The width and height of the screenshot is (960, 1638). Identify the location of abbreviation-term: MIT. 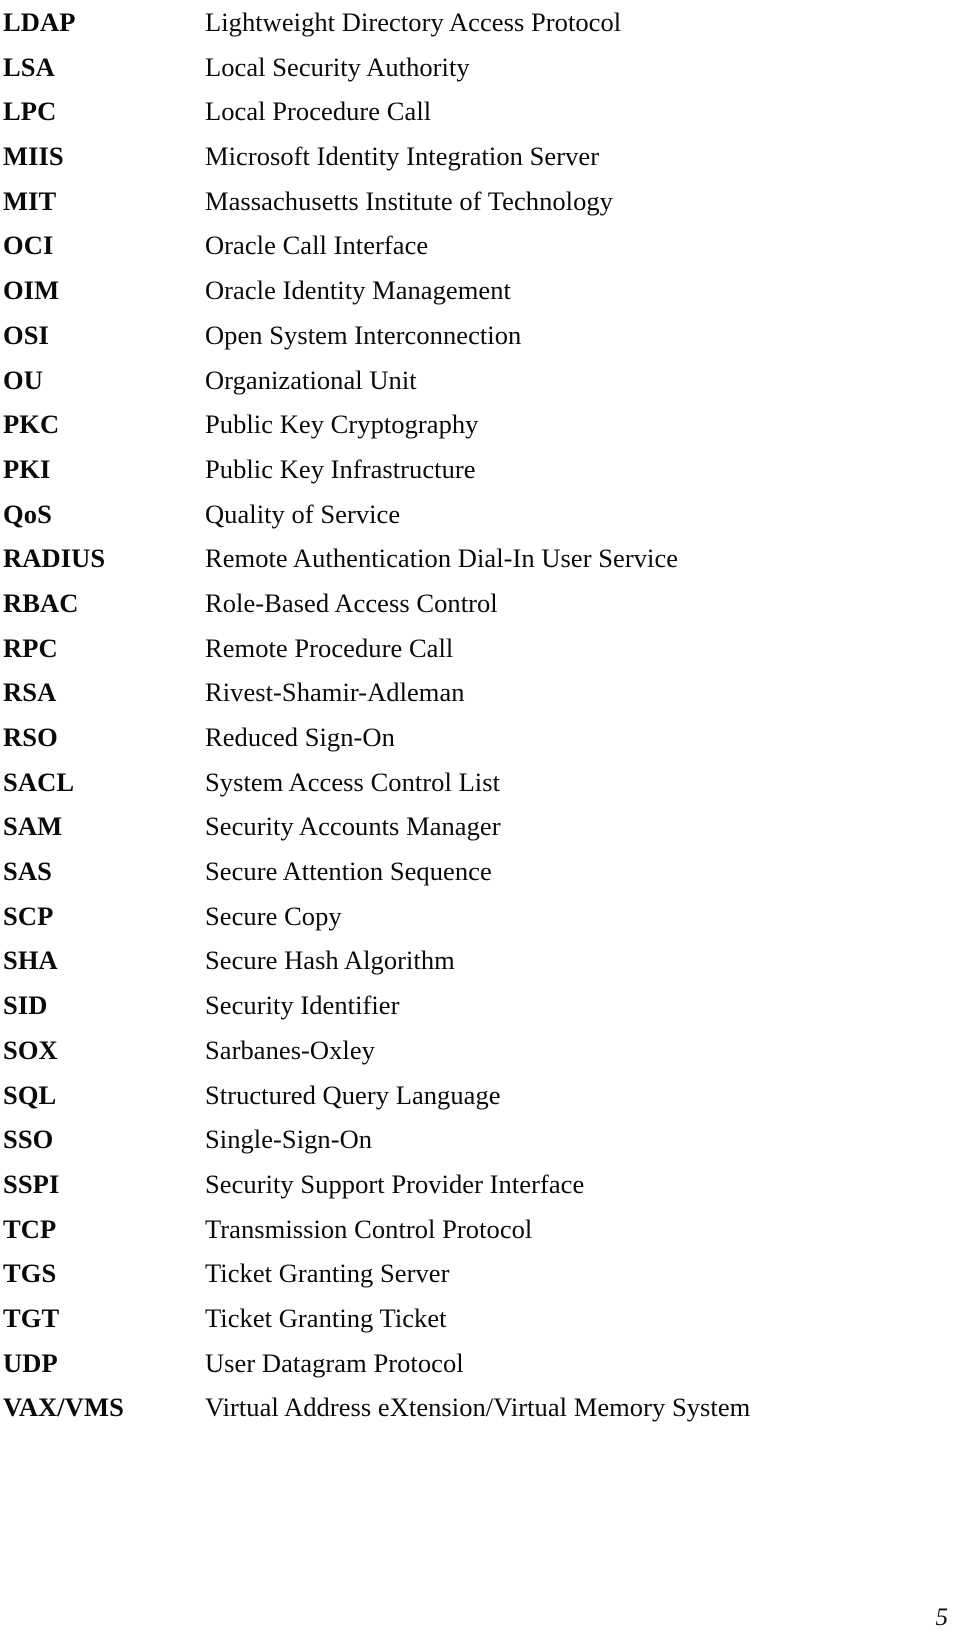
(30, 200).